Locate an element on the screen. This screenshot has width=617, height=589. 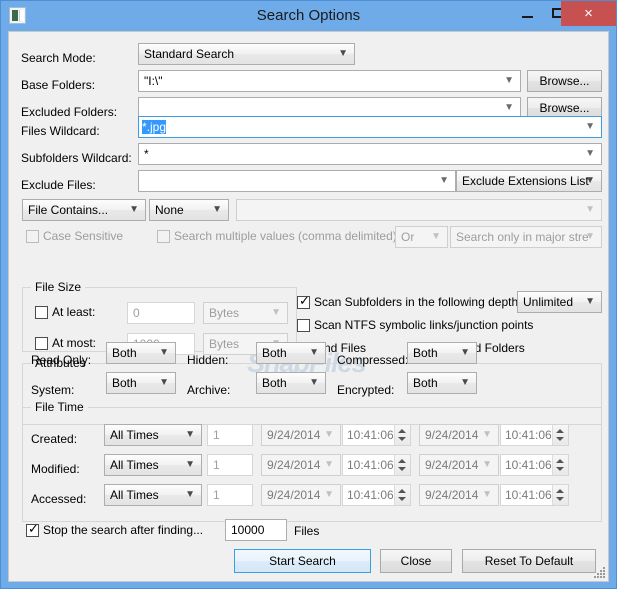
file-size-caption: File Size is located at coordinates (58, 287).